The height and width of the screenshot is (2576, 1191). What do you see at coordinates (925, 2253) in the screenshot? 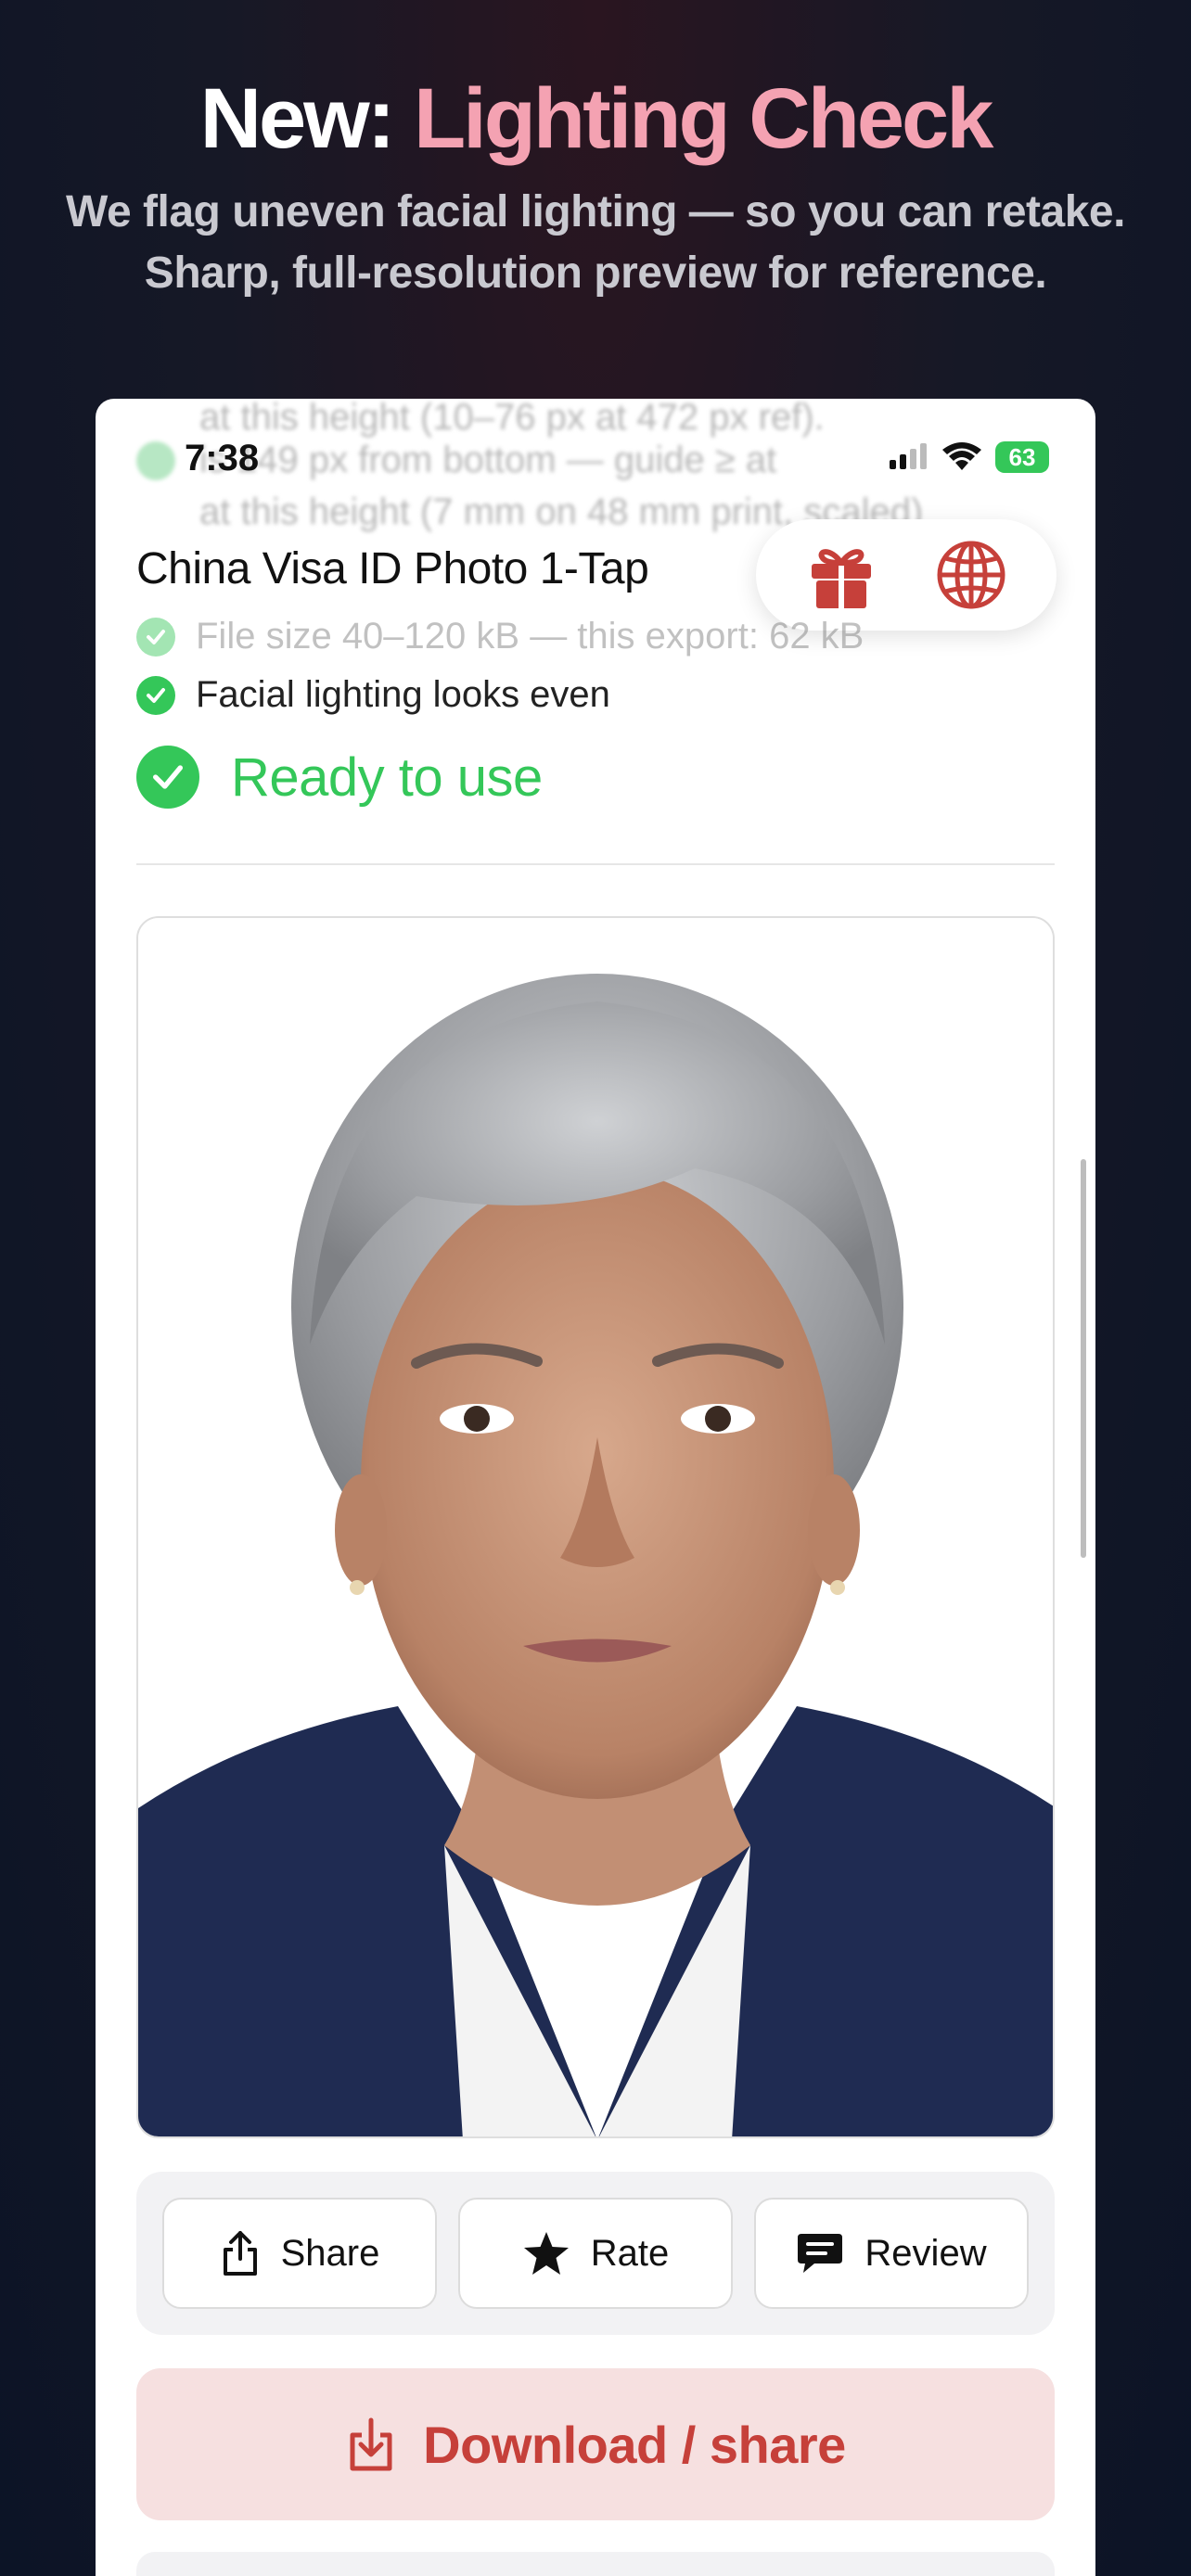
I see `review-label: Review` at bounding box center [925, 2253].